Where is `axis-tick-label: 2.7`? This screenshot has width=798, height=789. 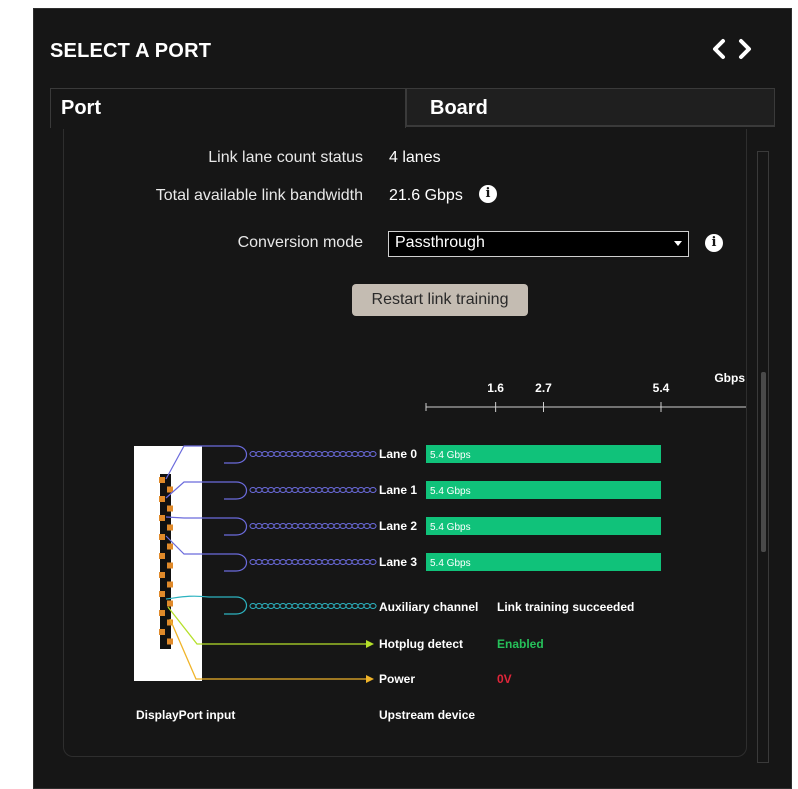
axis-tick-label: 2.7 is located at coordinates (543, 388).